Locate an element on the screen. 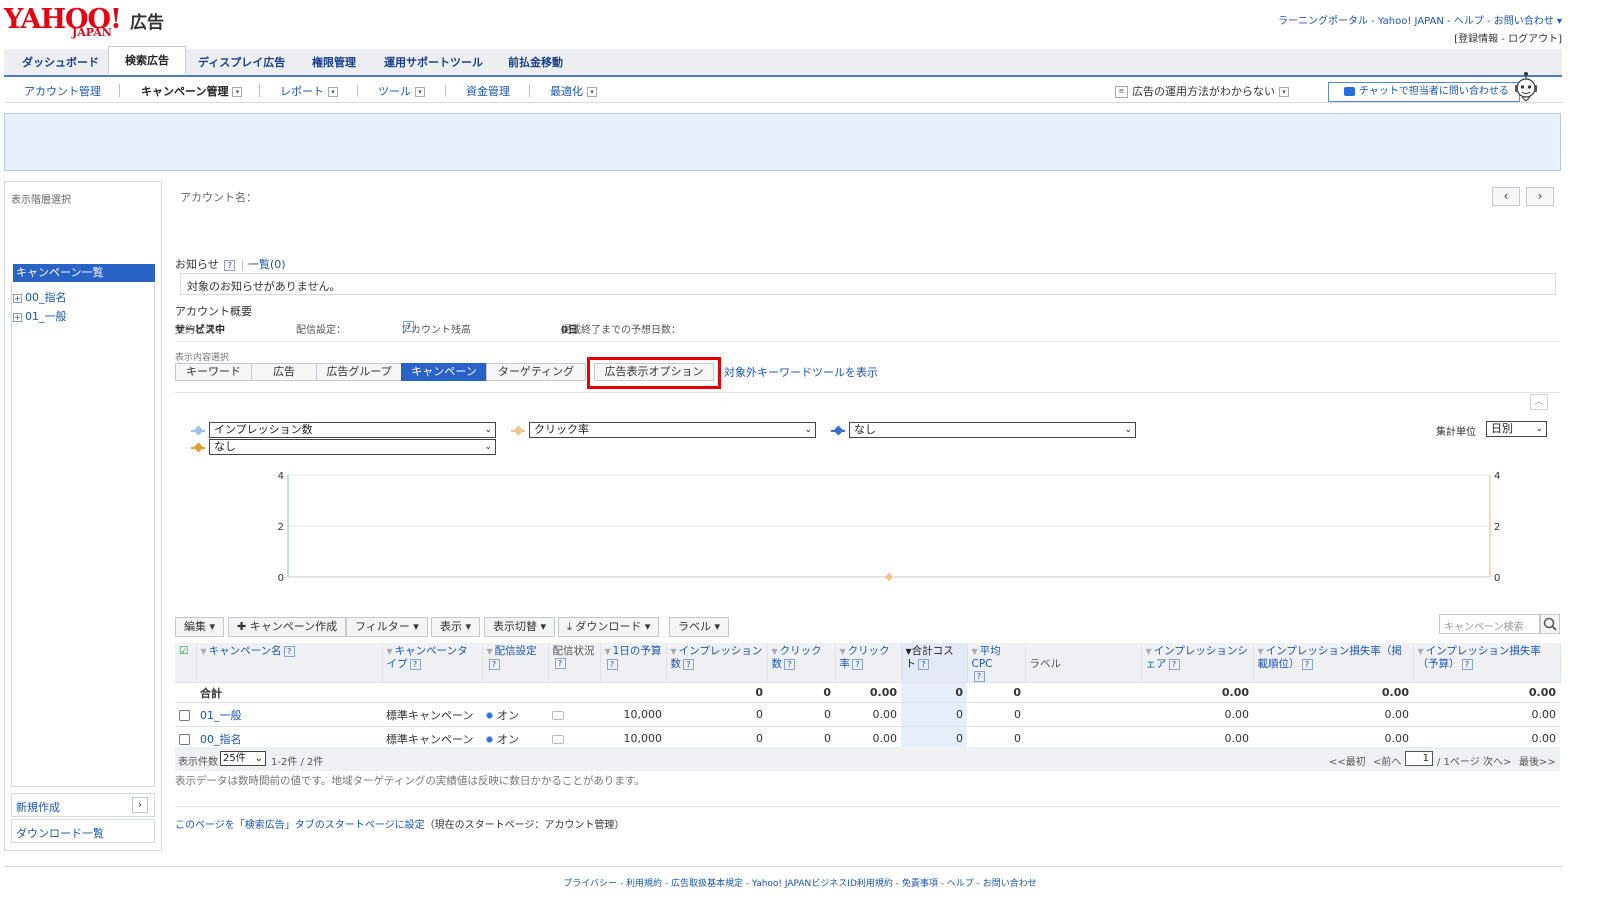 Image resolution: width=1600 pixels, height=903 pixels. col-total-cost: ▼合計コスト? is located at coordinates (934, 663).